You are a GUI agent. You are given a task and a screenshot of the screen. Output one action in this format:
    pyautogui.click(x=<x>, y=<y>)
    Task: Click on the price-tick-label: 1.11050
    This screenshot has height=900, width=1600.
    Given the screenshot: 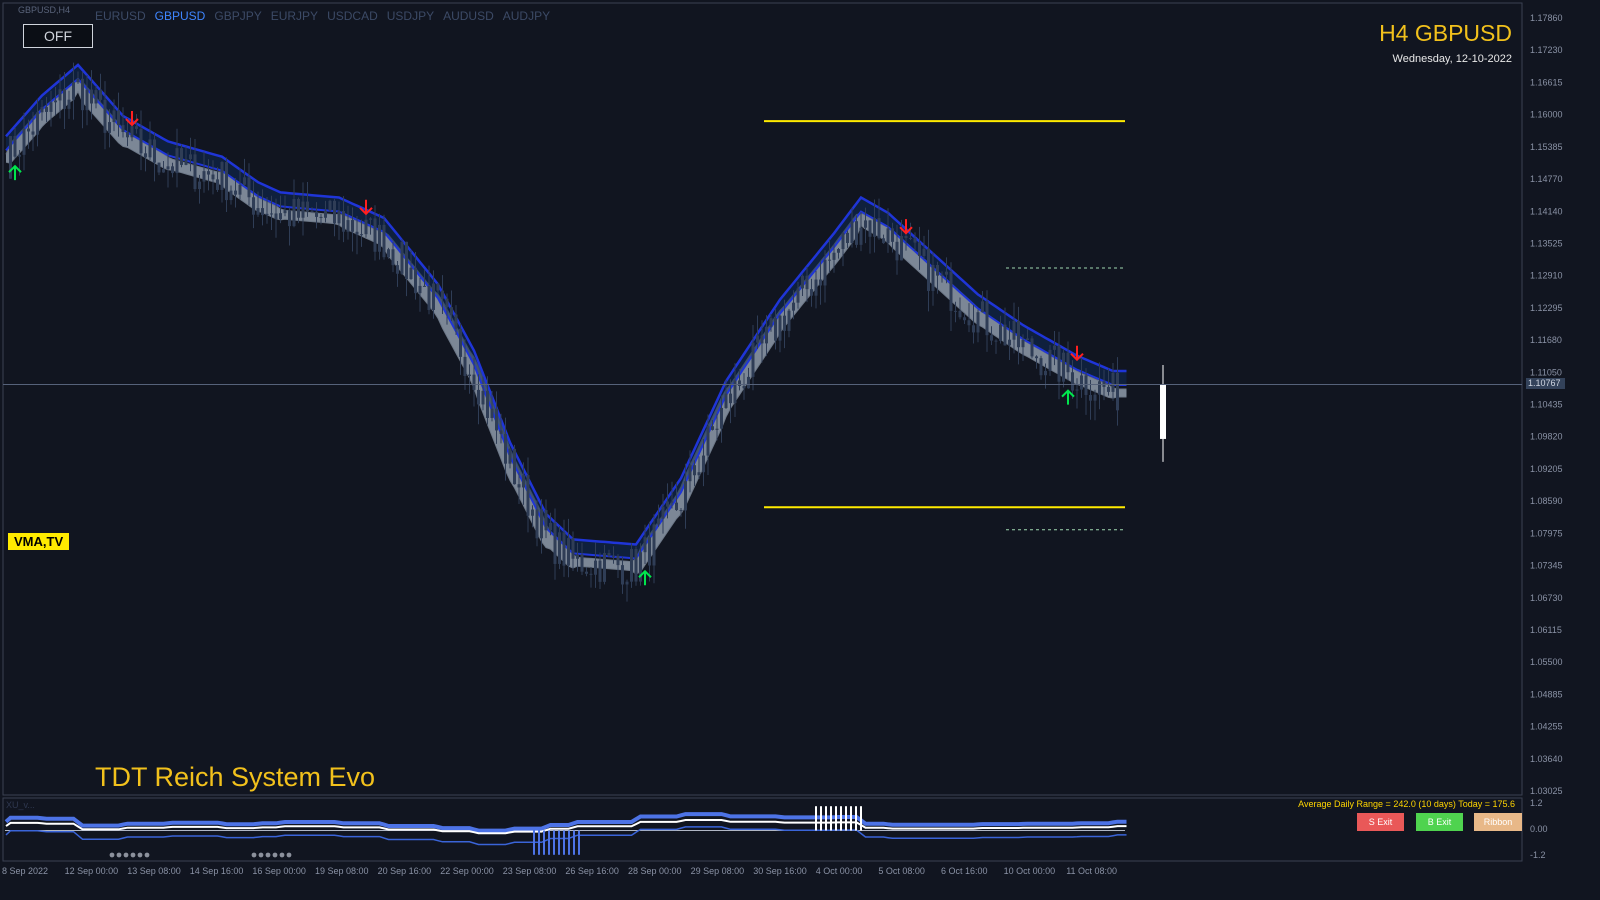 What is the action you would take?
    pyautogui.click(x=1546, y=372)
    